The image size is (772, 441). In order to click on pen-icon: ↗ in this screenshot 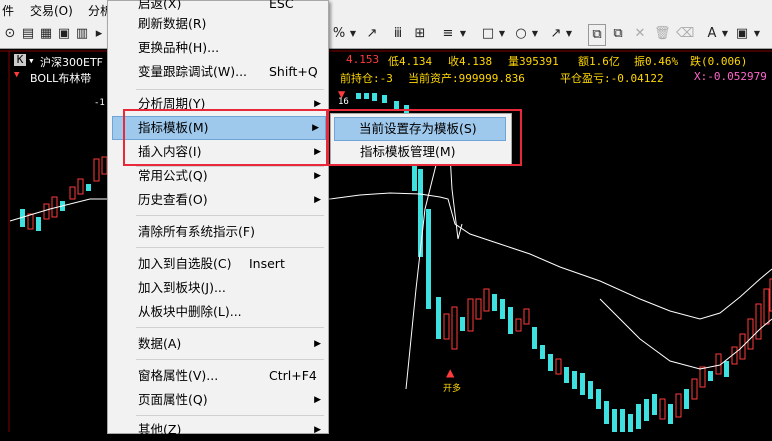, I will do `click(372, 34)`.